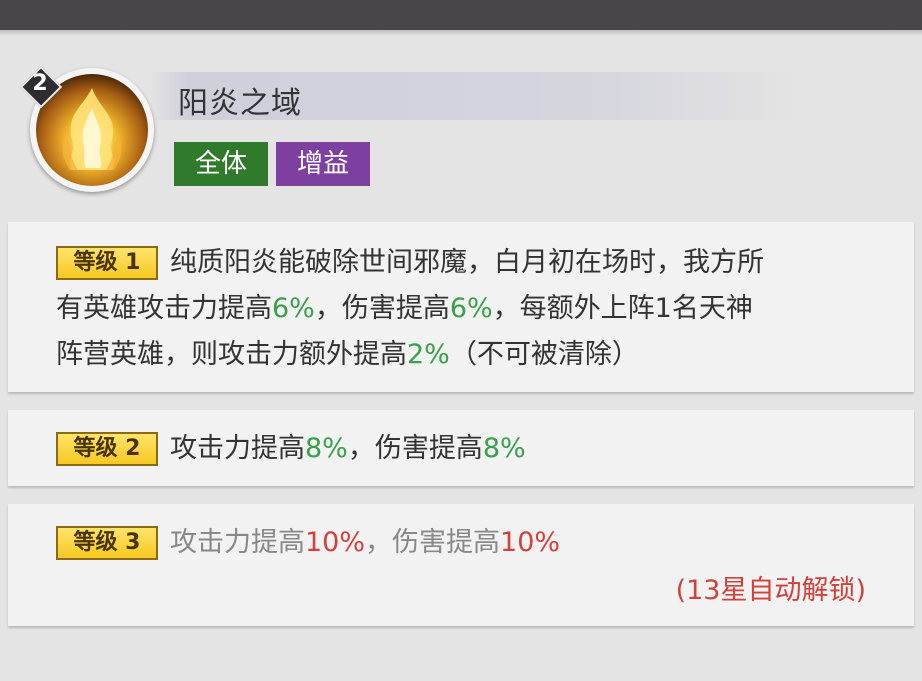 This screenshot has width=922, height=681. Describe the element at coordinates (107, 543) in the screenshot. I see `level-3-badge: 等级 3` at that location.